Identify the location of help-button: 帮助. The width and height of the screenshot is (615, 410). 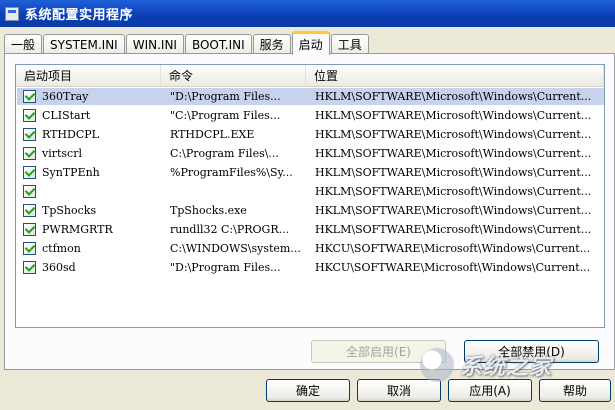
(575, 390).